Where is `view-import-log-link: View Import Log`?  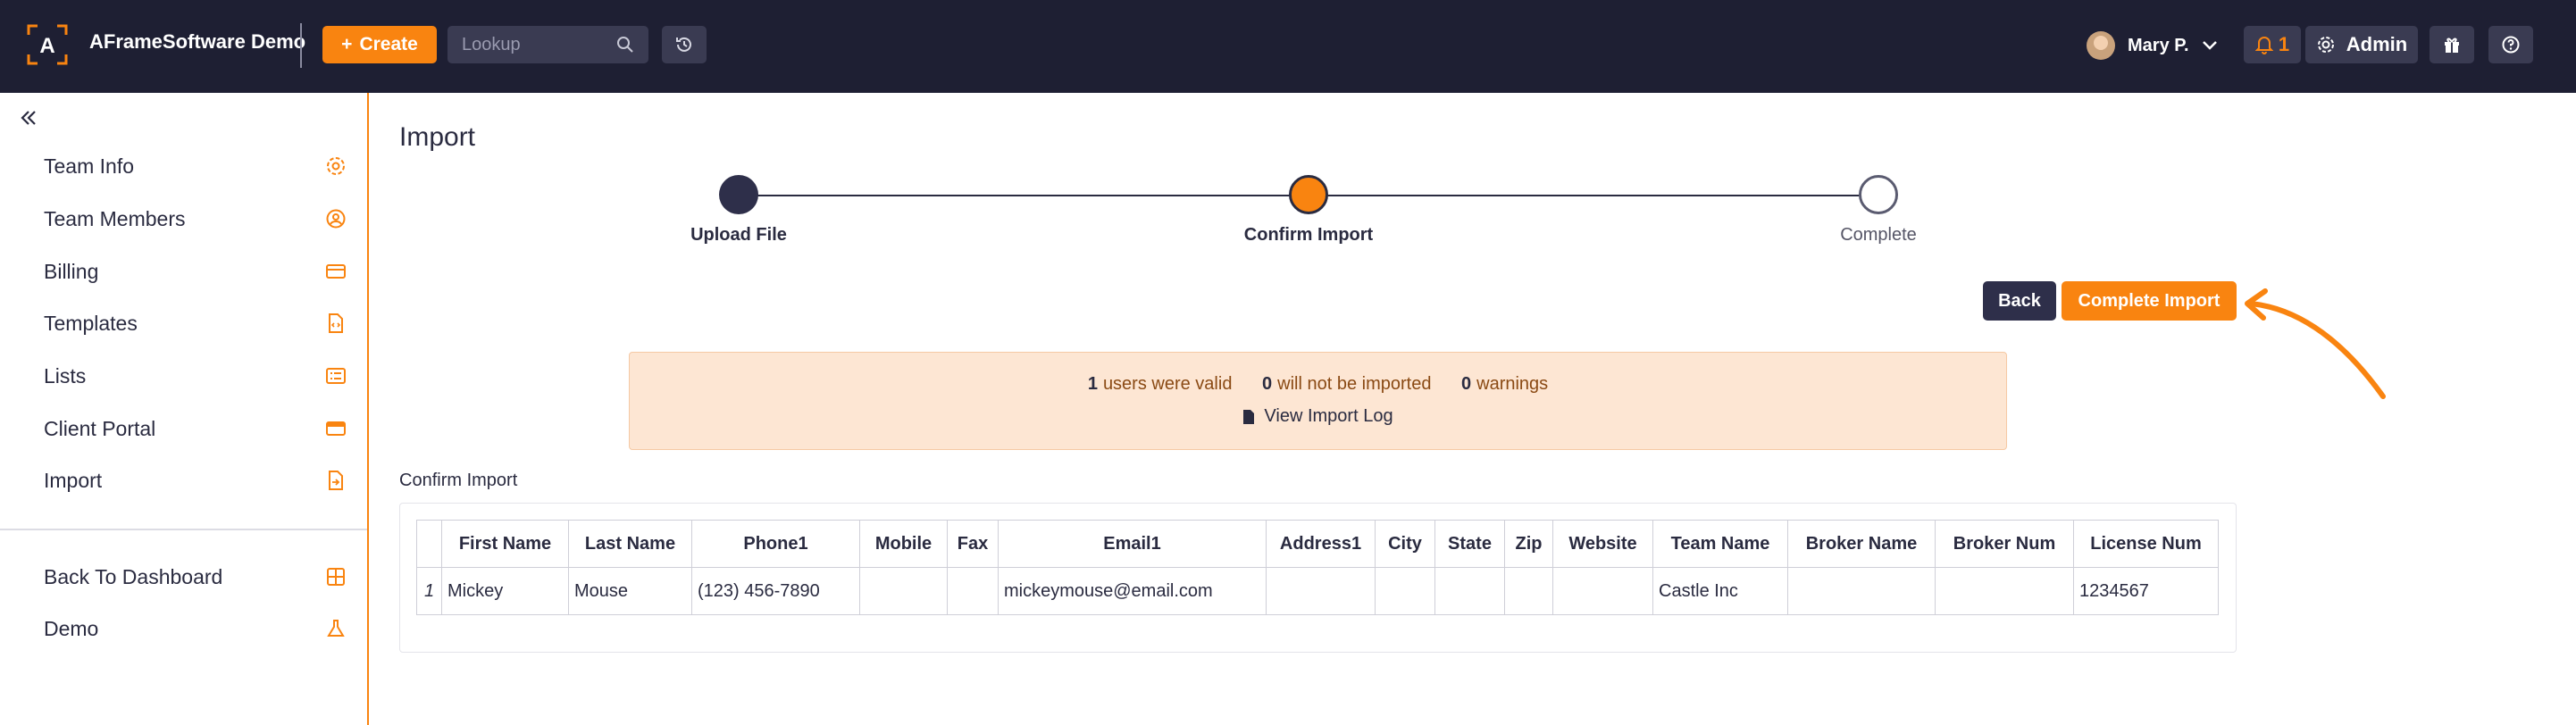
view-import-log-link: View Import Log is located at coordinates (1318, 417).